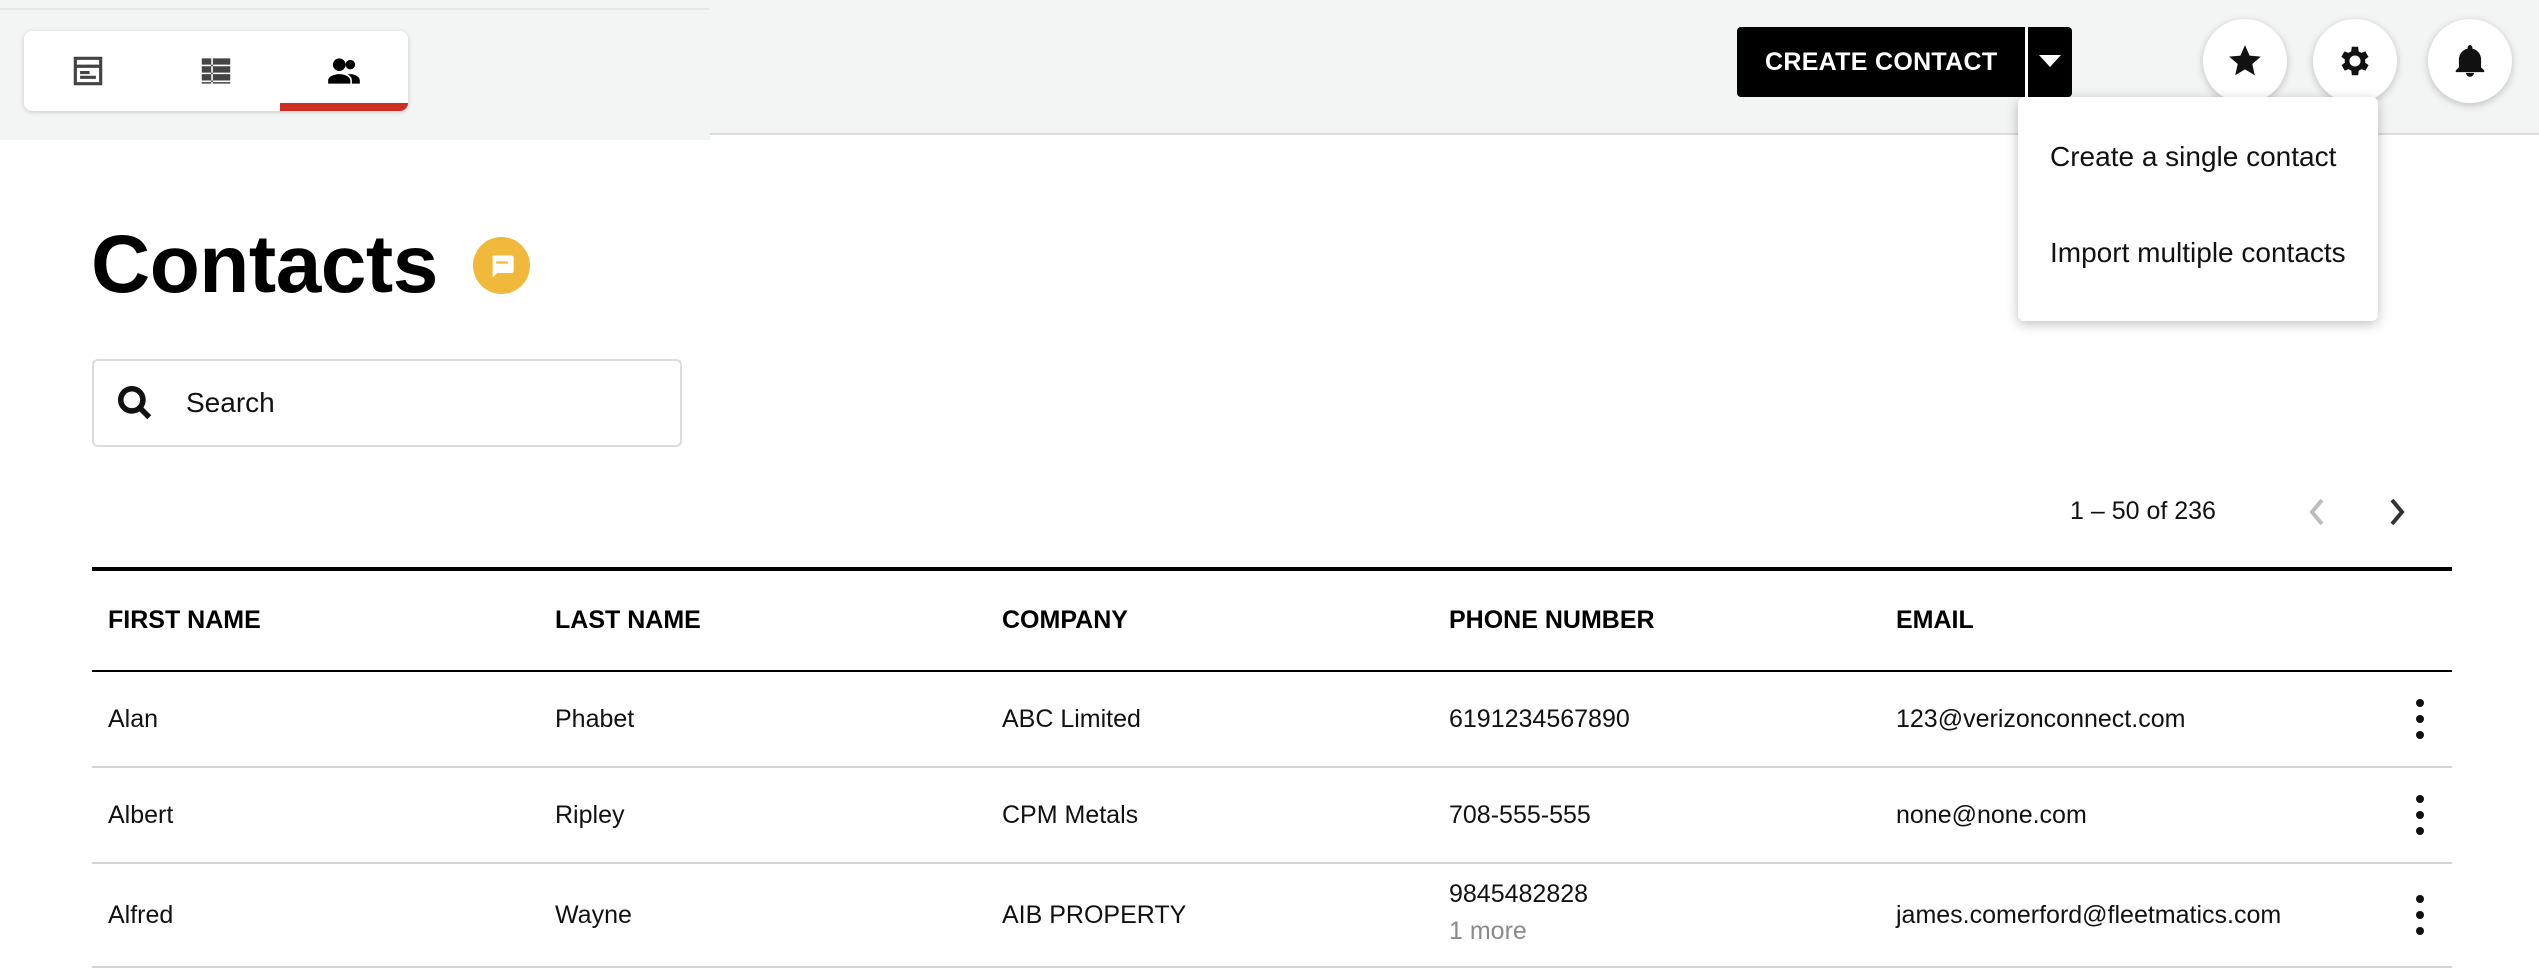 This screenshot has height=968, width=2539. I want to click on gear-icon, so click(2355, 61).